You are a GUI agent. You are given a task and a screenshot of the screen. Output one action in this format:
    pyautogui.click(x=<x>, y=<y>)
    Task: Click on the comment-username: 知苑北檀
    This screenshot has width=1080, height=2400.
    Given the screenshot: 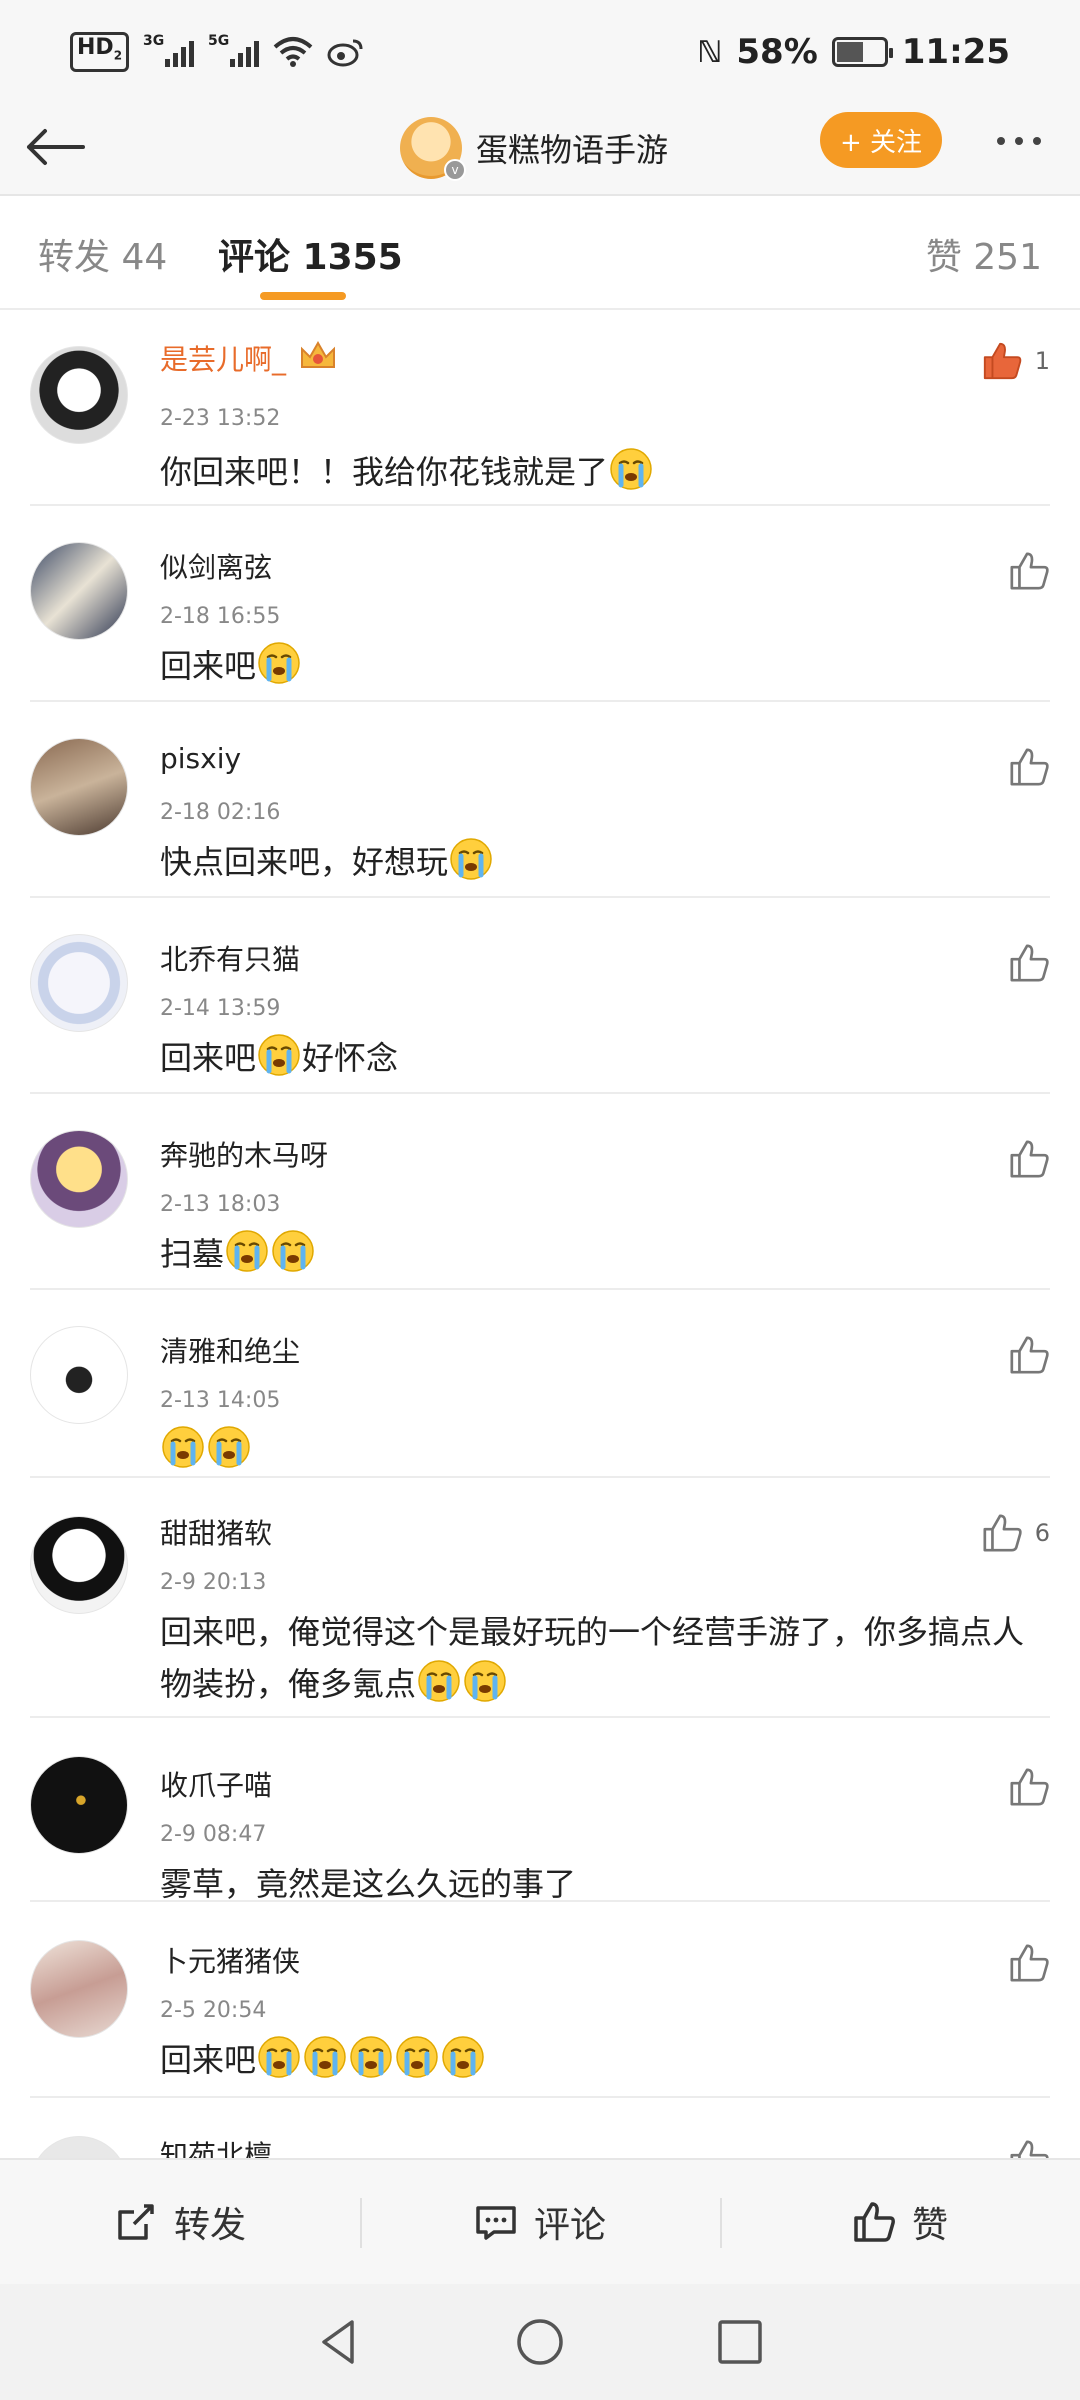 What is the action you would take?
    pyautogui.click(x=216, y=2146)
    